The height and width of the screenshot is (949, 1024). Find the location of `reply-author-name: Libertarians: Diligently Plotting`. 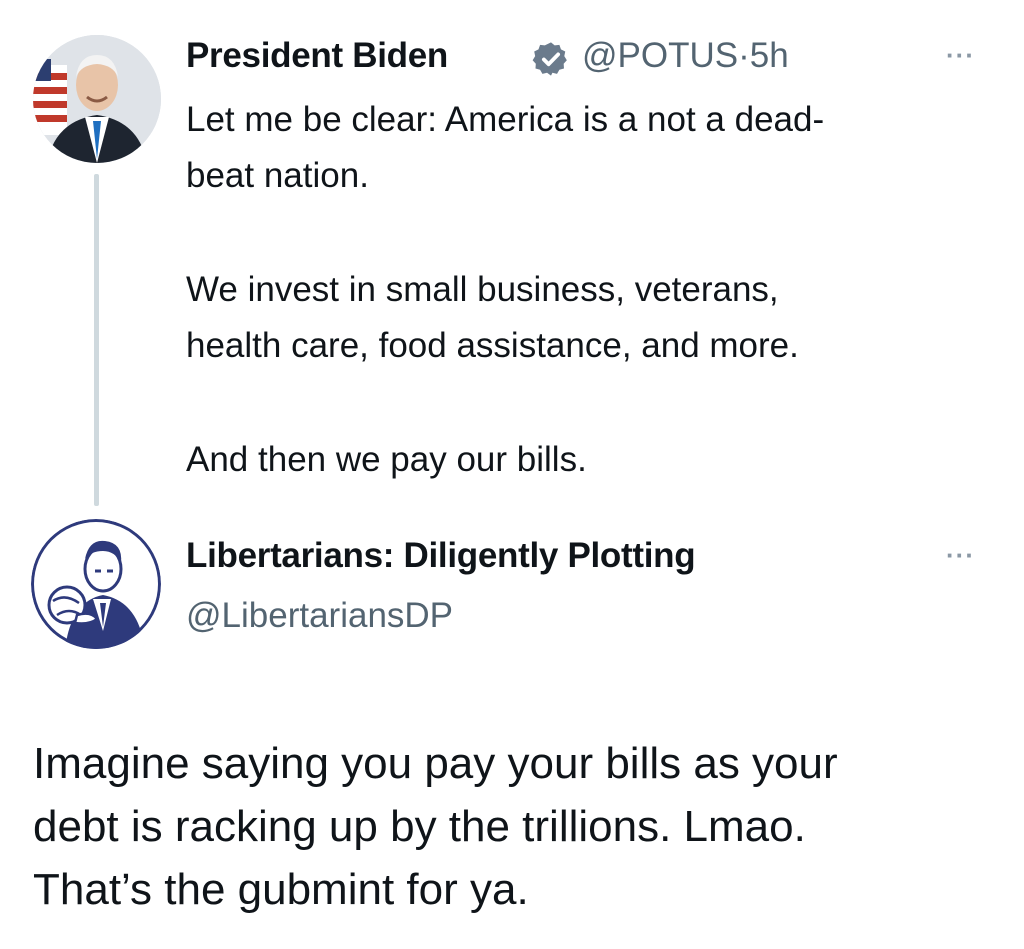

reply-author-name: Libertarians: Diligently Plotting is located at coordinates (441, 556).